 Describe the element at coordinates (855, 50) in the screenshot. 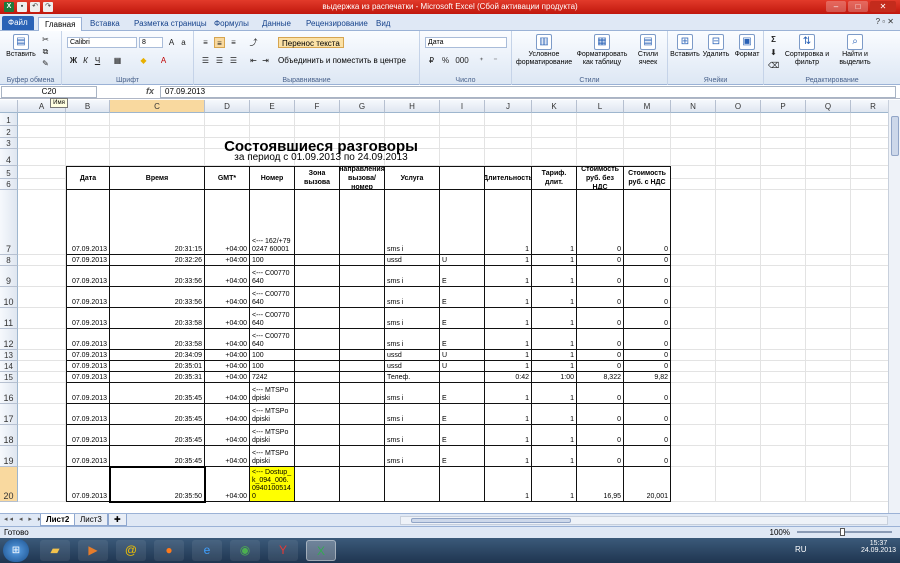

I see `find-select-button: ⌕ Найти и выделить` at that location.